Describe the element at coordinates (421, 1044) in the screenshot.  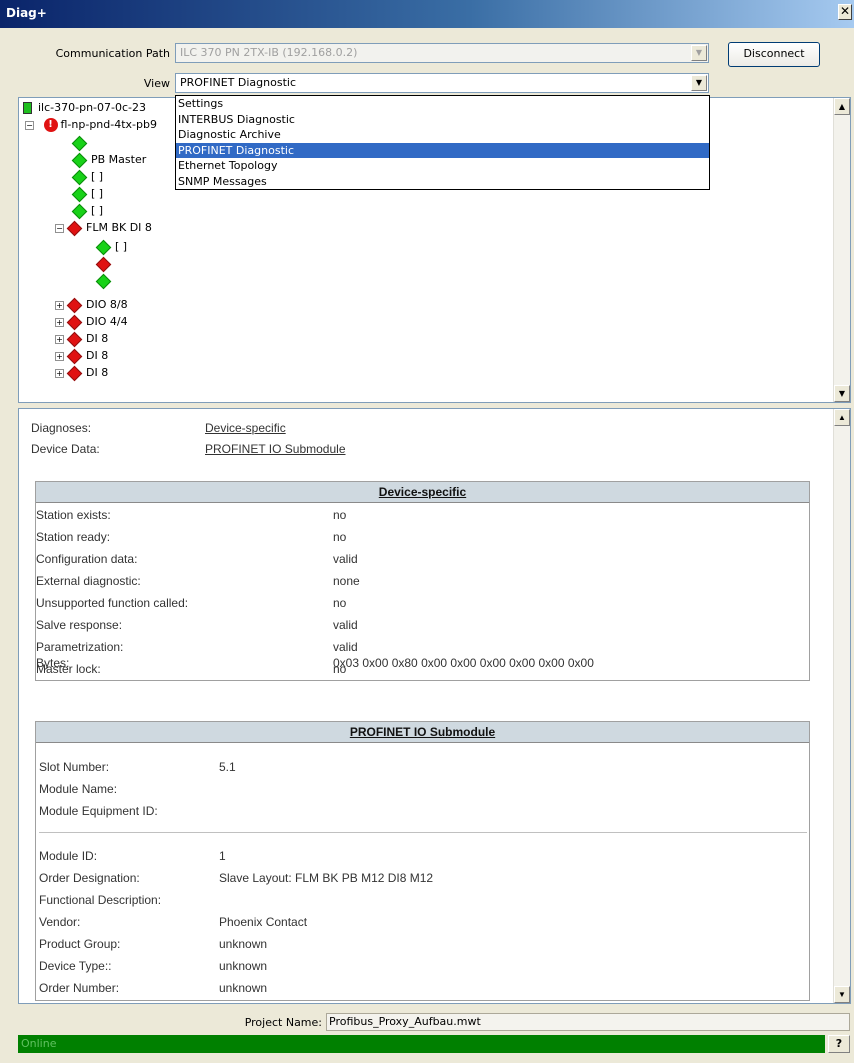
I see `status-bar: Online` at that location.